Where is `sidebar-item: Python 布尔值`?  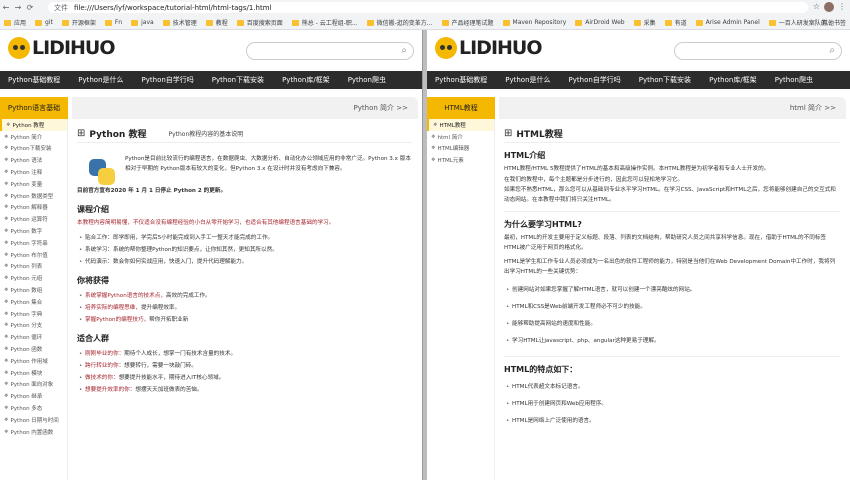
sidebar-item: Python 布尔值 is located at coordinates (33, 255).